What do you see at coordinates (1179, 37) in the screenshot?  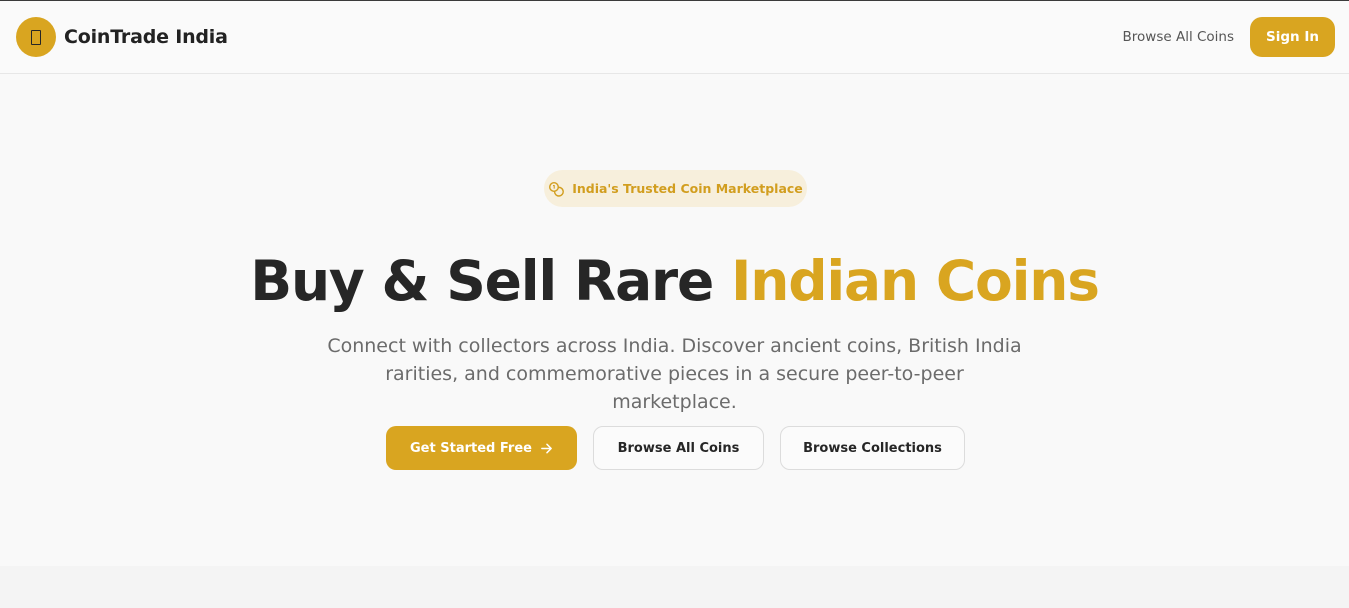 I see `nav-browse-all-coins-link: Browse All Coins` at bounding box center [1179, 37].